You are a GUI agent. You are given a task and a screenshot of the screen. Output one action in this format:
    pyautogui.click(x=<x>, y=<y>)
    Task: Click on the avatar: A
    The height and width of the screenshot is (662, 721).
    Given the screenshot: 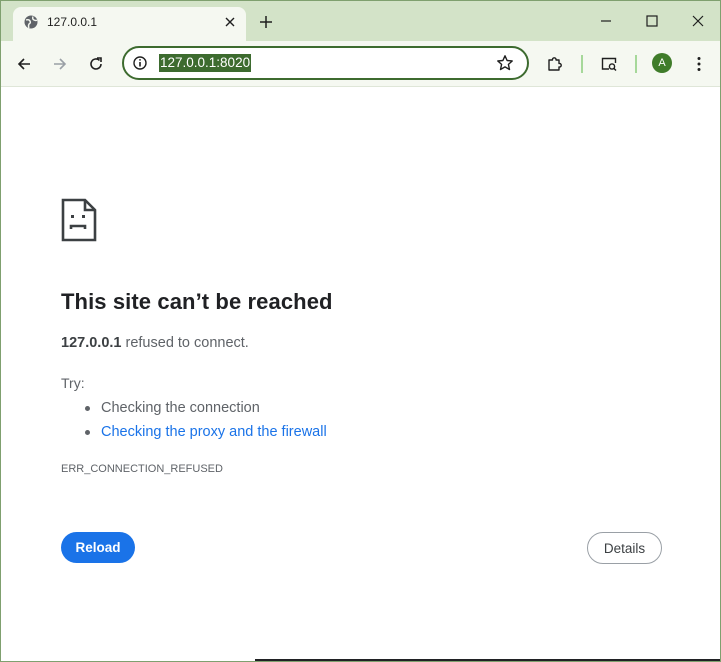 What is the action you would take?
    pyautogui.click(x=662, y=63)
    